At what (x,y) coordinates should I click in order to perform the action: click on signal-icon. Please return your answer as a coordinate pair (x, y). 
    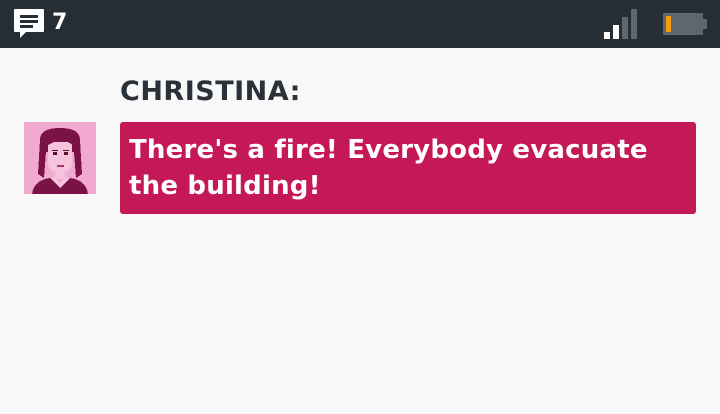
    Looking at the image, I should click on (622, 24).